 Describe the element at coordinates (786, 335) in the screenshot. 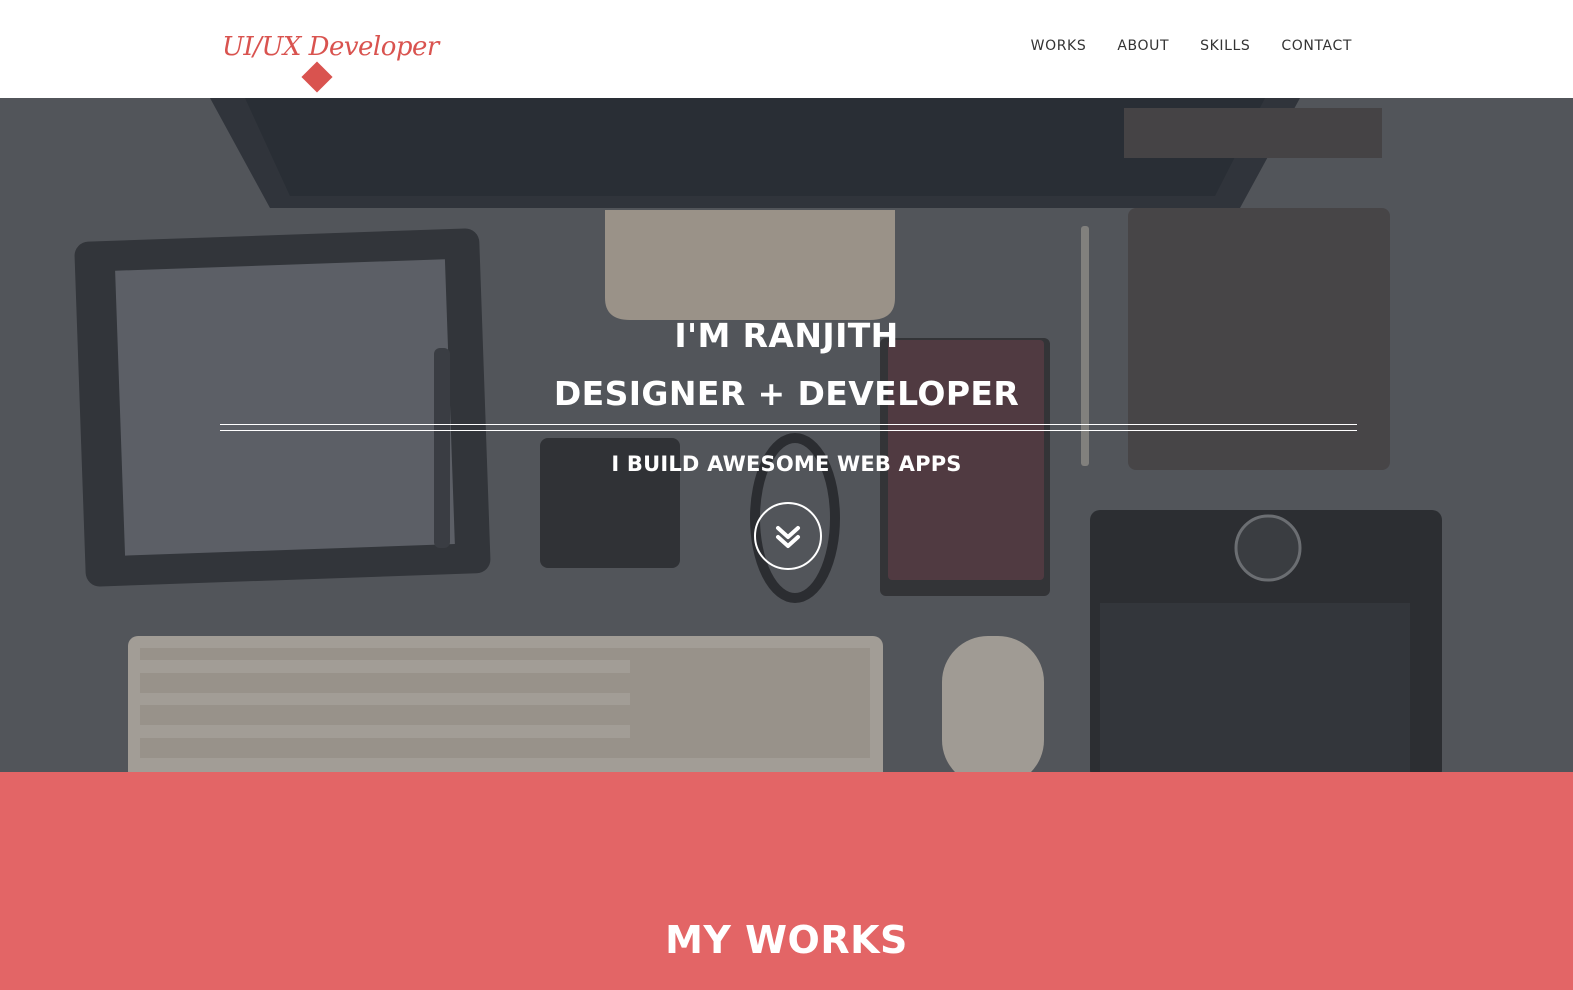

I see `hero-name: I'M RANJITH` at that location.